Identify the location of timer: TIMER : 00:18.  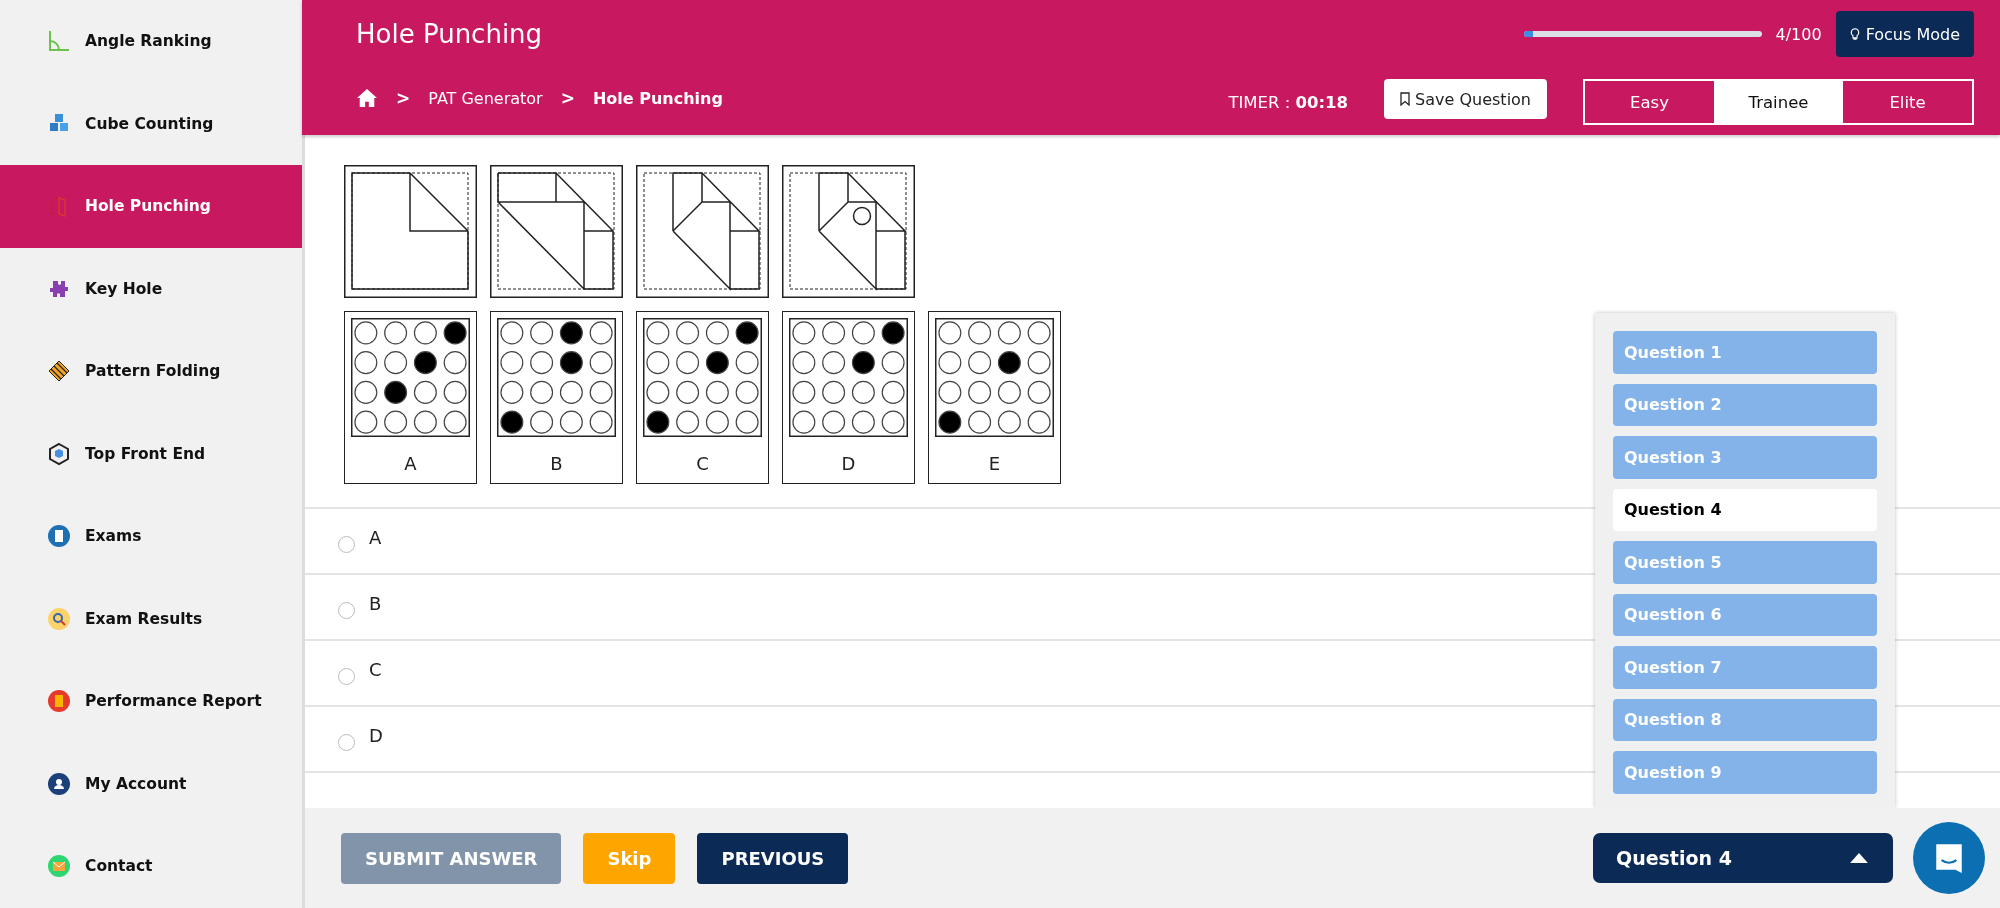
(1288, 102).